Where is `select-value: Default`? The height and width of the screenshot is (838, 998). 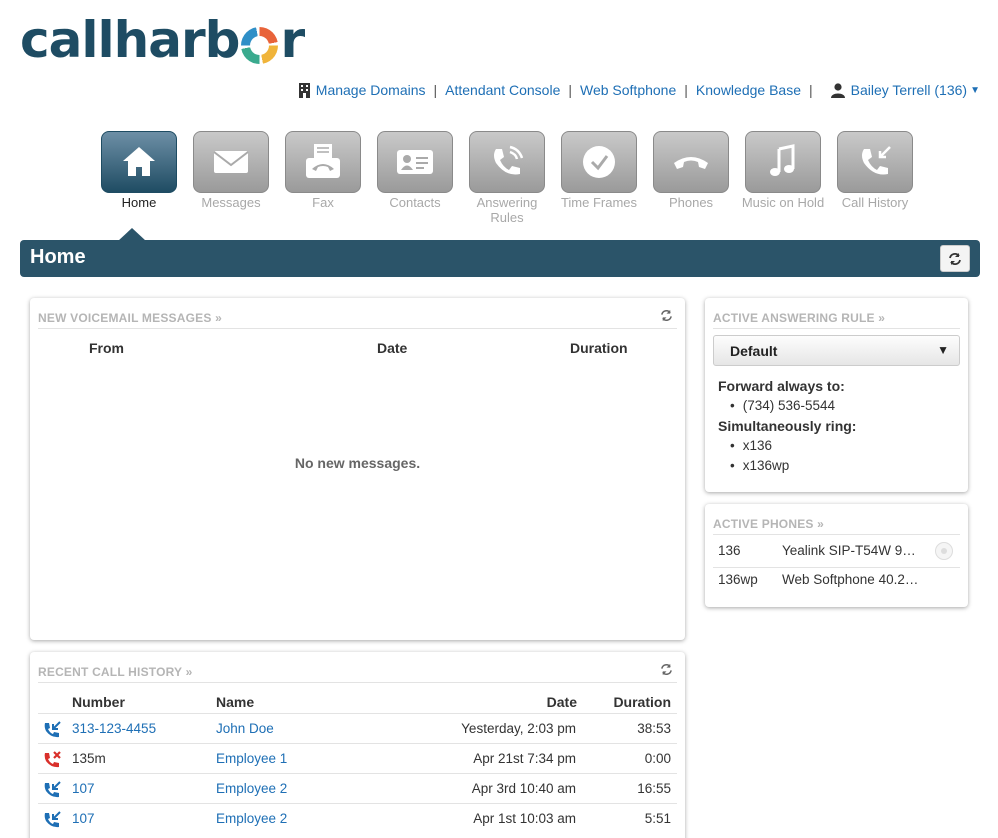
select-value: Default is located at coordinates (754, 351).